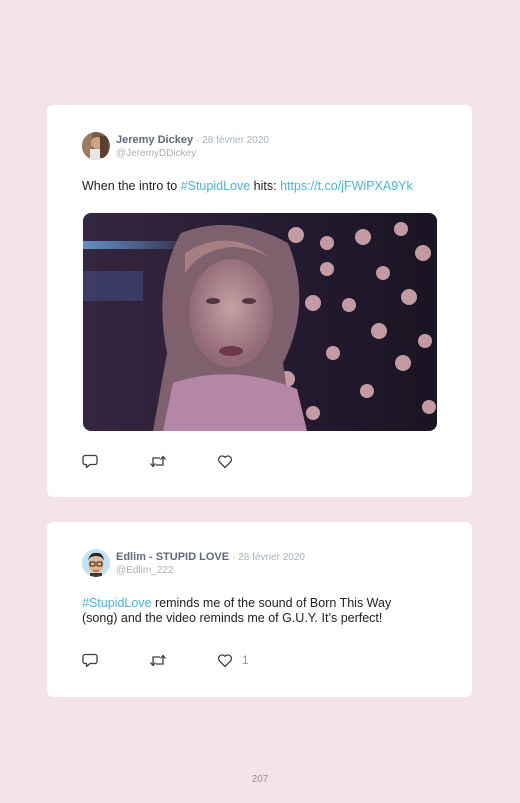  Describe the element at coordinates (172, 557) in the screenshot. I see `author-name: Edlim - STUPID LOVE` at that location.